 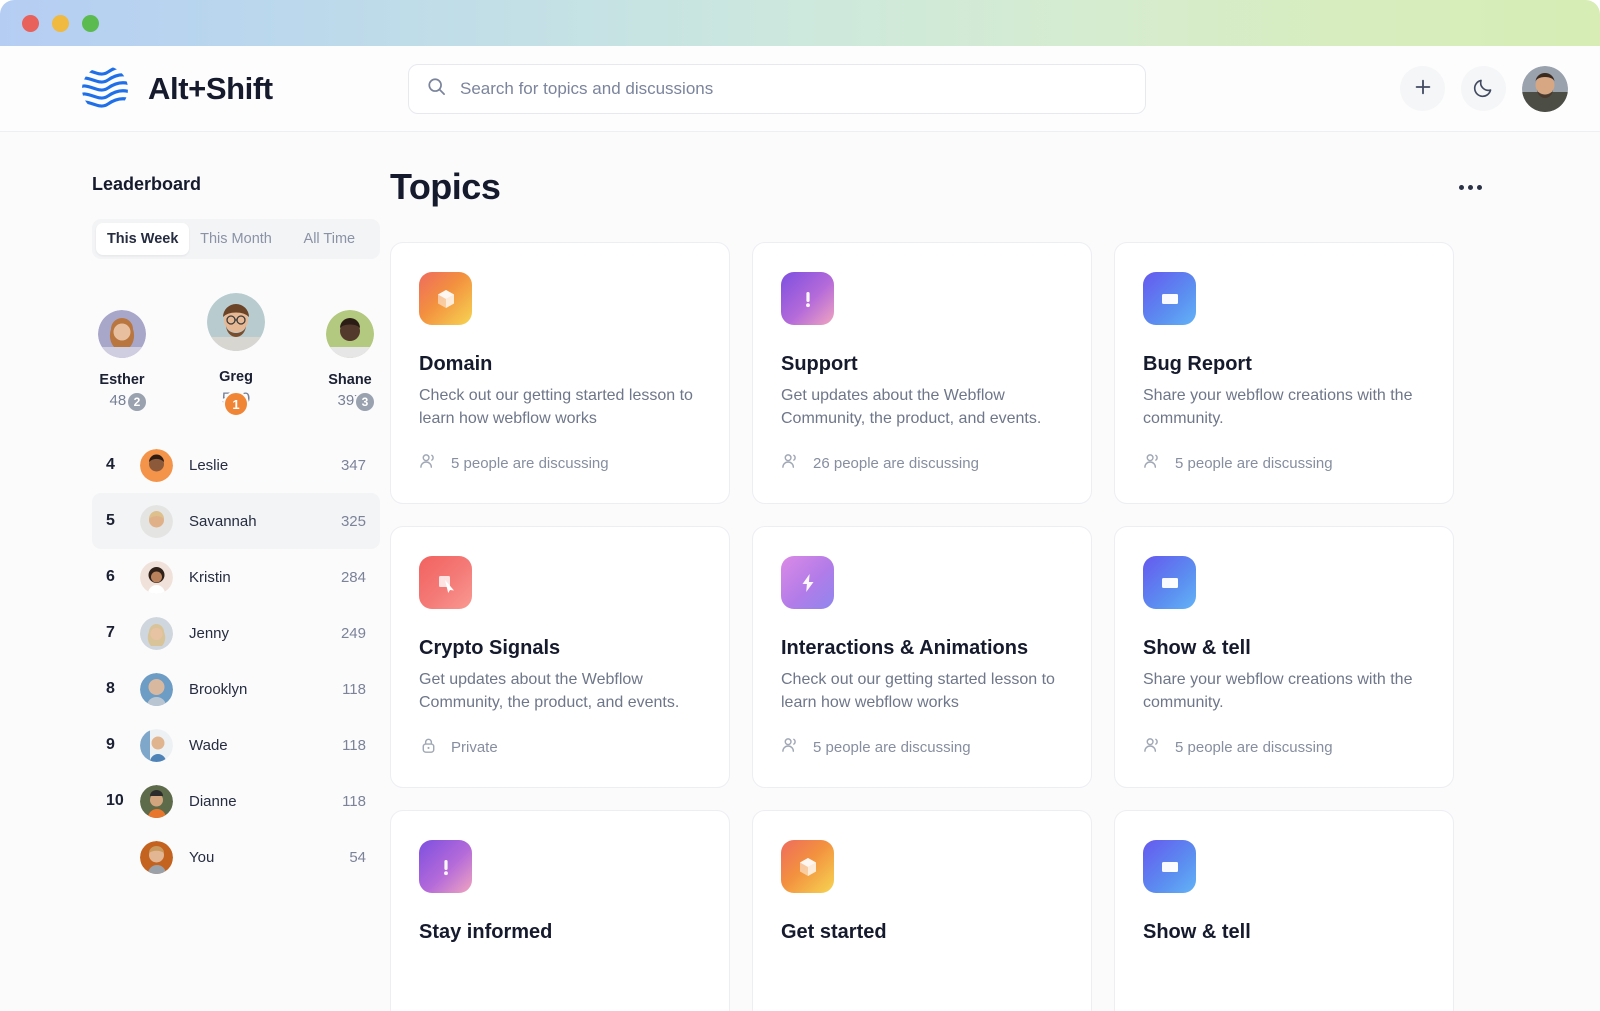 I want to click on maximize-window-button, so click(x=90, y=23).